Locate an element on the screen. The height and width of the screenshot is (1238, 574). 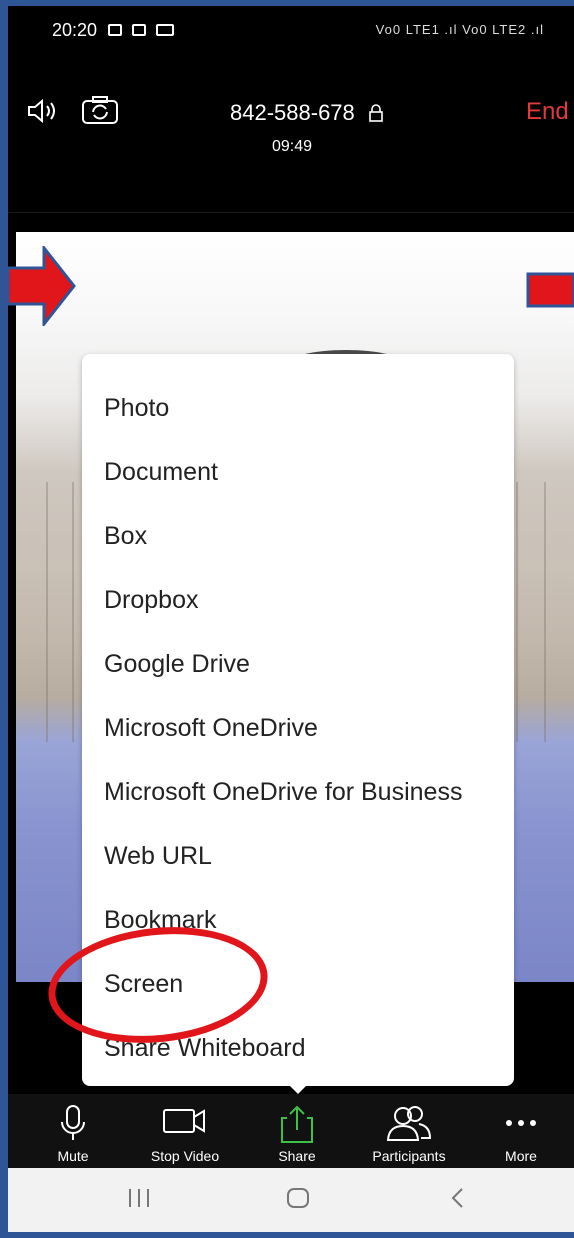
gallery-icon is located at coordinates (115, 30).